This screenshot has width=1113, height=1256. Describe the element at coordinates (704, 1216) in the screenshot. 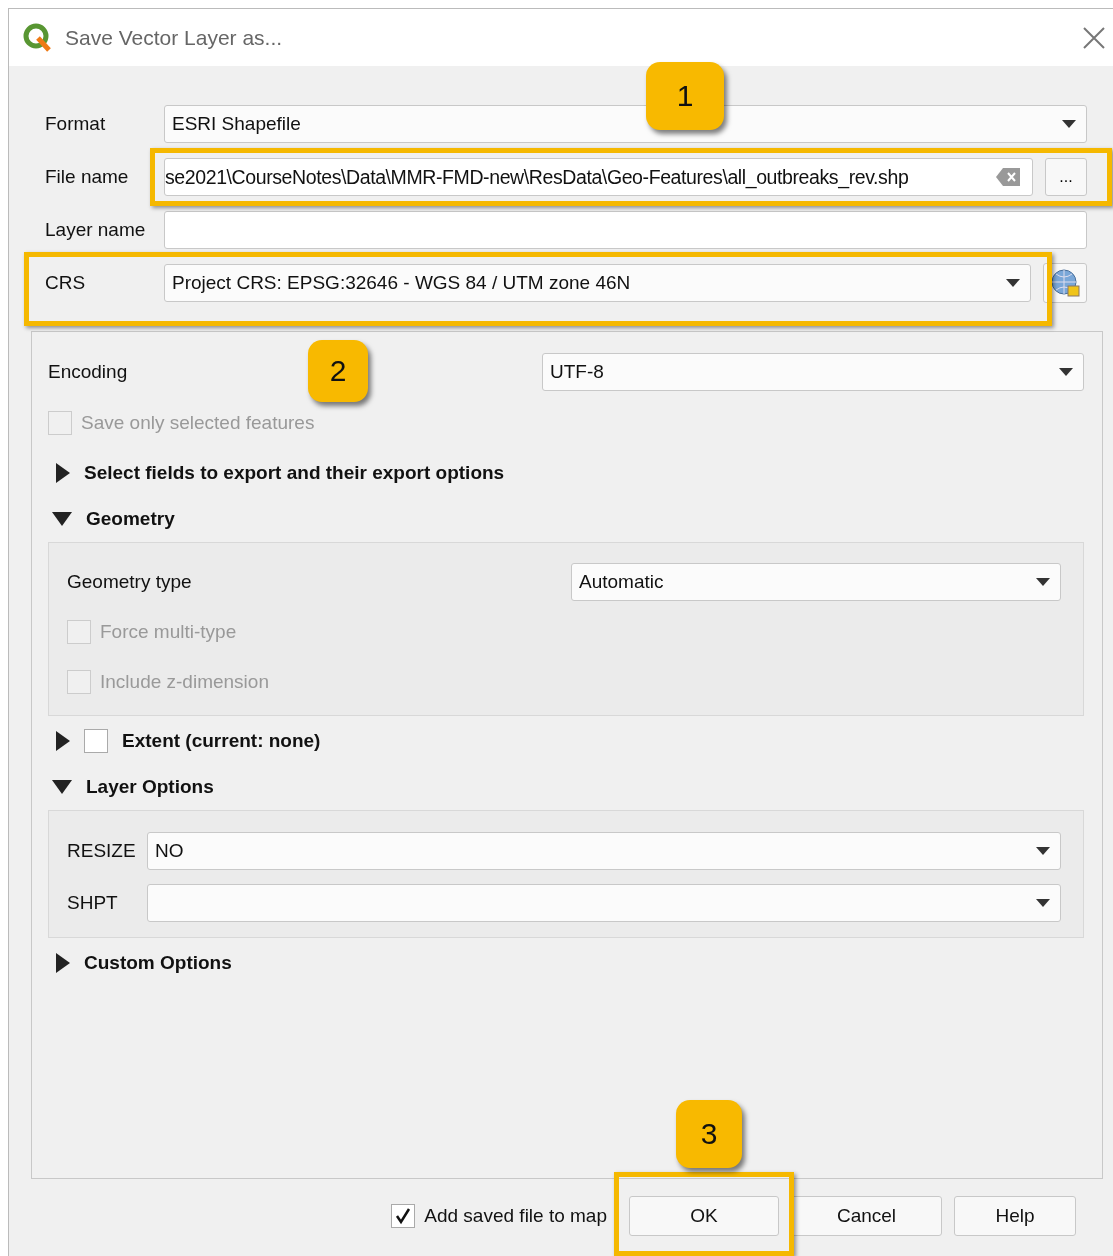

I see `dialog-button: OK` at that location.